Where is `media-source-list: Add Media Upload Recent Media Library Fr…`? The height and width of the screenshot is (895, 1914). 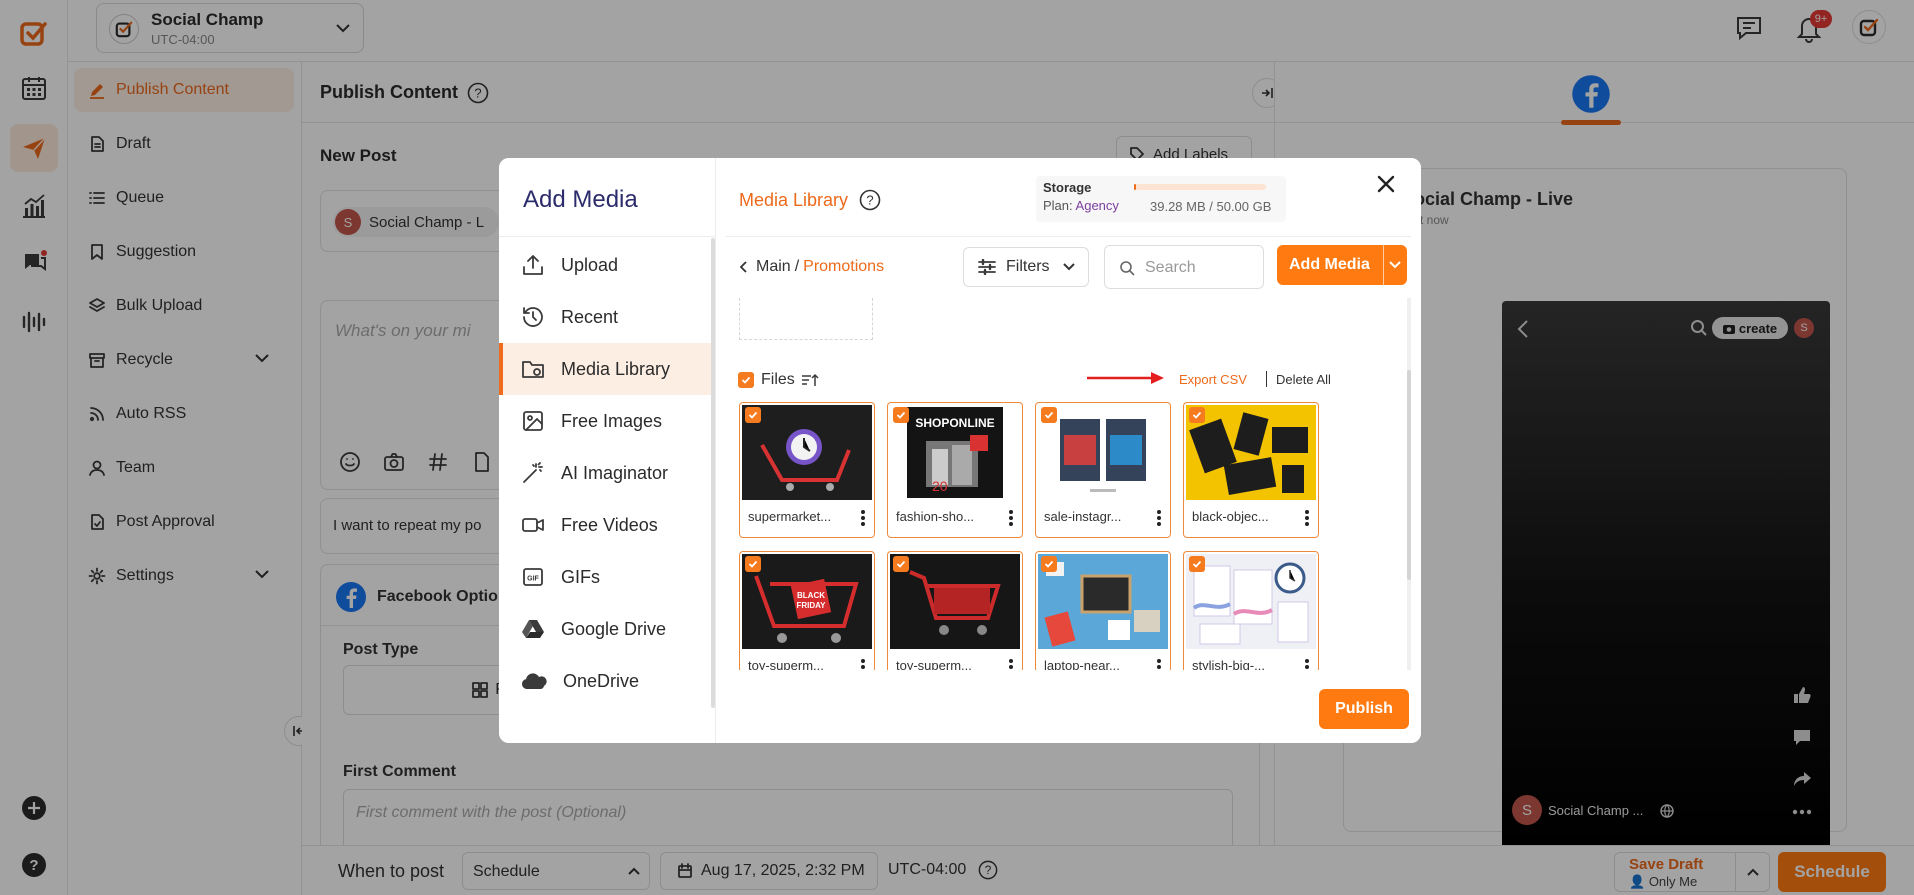
media-source-list: Add Media Upload Recent Media Library Fr… is located at coordinates (607, 450).